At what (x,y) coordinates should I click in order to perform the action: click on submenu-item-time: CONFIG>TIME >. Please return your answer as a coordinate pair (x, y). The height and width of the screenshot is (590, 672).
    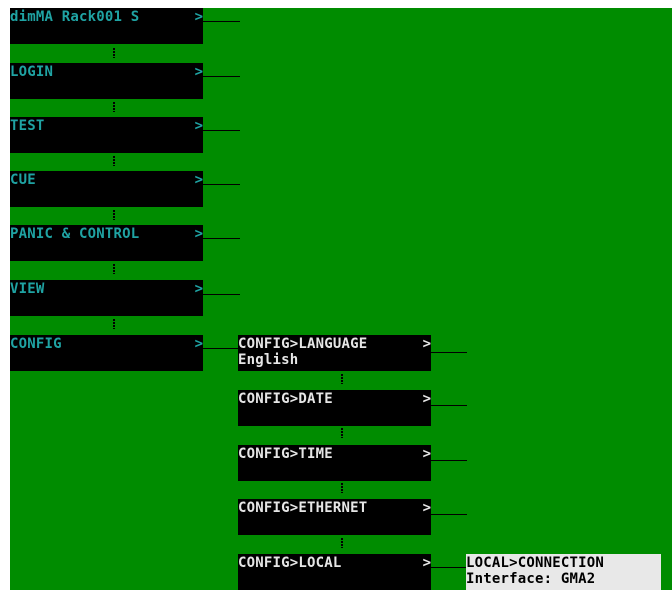
    Looking at the image, I should click on (334, 463).